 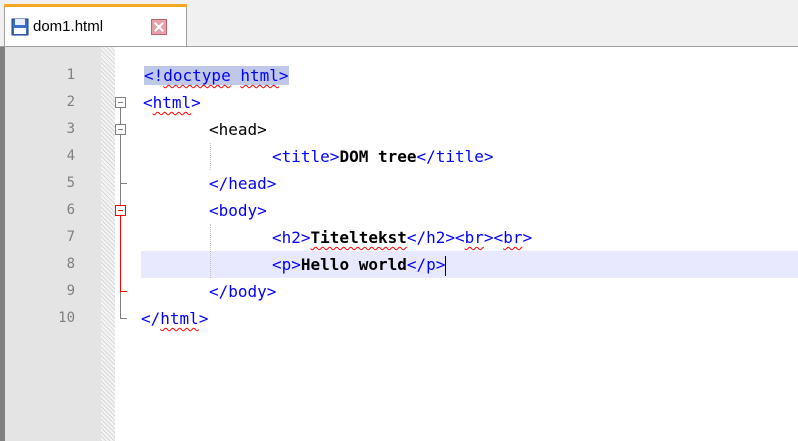 I want to click on line-number: 2, so click(x=70, y=102).